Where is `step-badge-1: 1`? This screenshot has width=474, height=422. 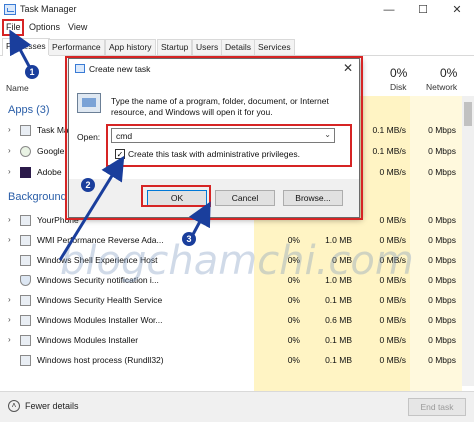
step-badge-1: 1 is located at coordinates (32, 72).